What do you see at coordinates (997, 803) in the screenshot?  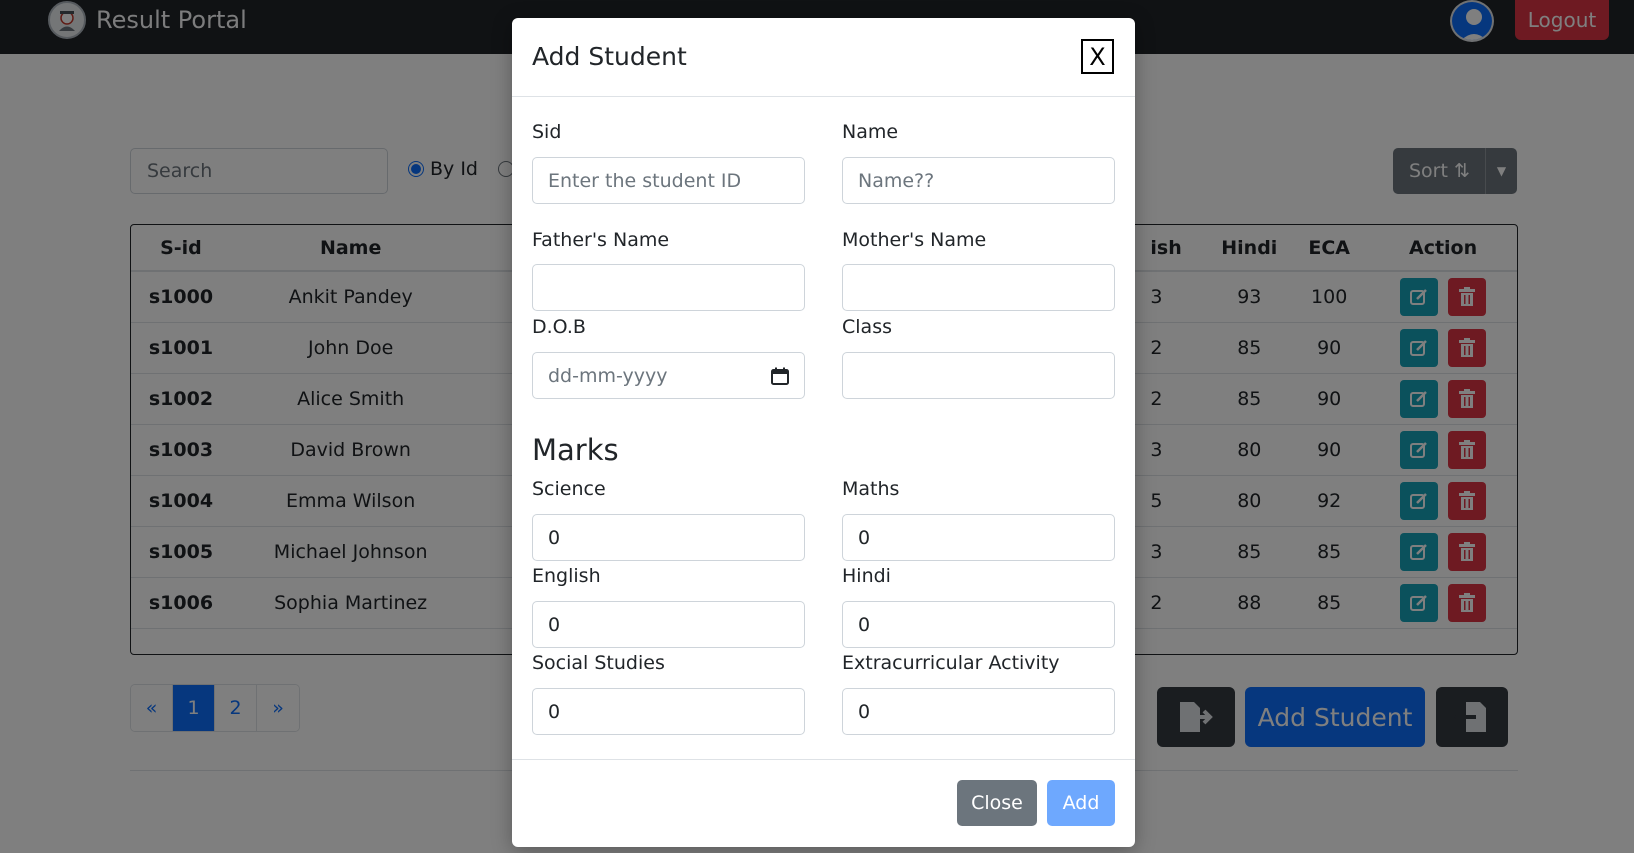 I see `close-button: Close` at bounding box center [997, 803].